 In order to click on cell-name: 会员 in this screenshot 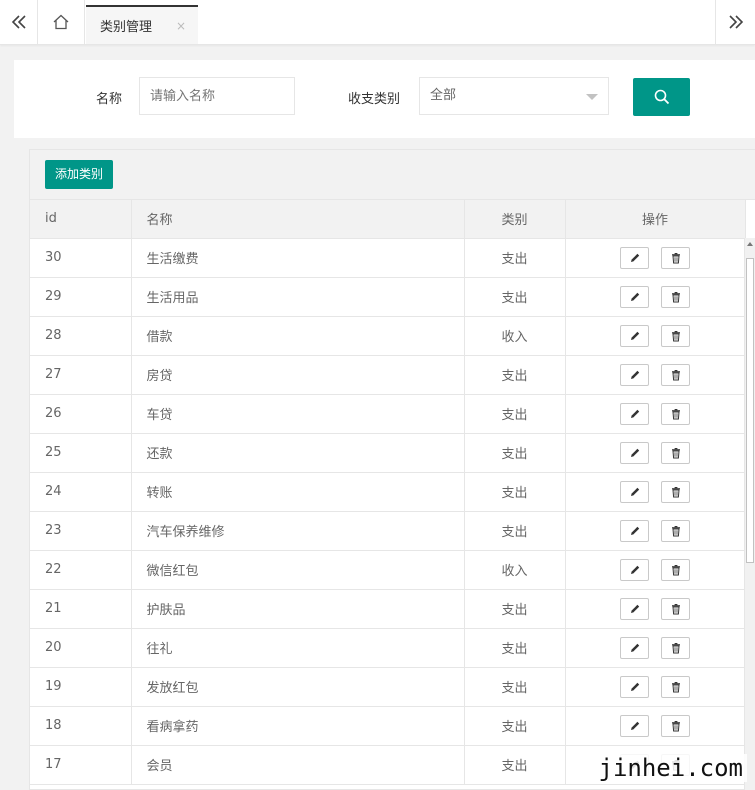, I will do `click(297, 764)`.